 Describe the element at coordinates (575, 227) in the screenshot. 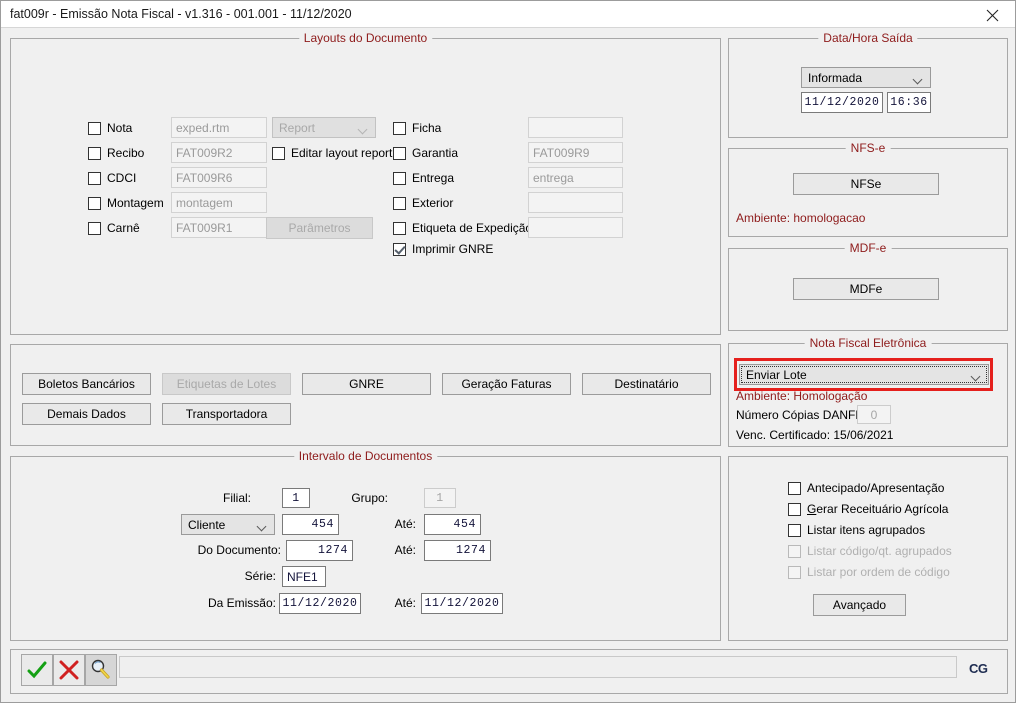

I see `input-etiqueta-expedicao-layout` at that location.